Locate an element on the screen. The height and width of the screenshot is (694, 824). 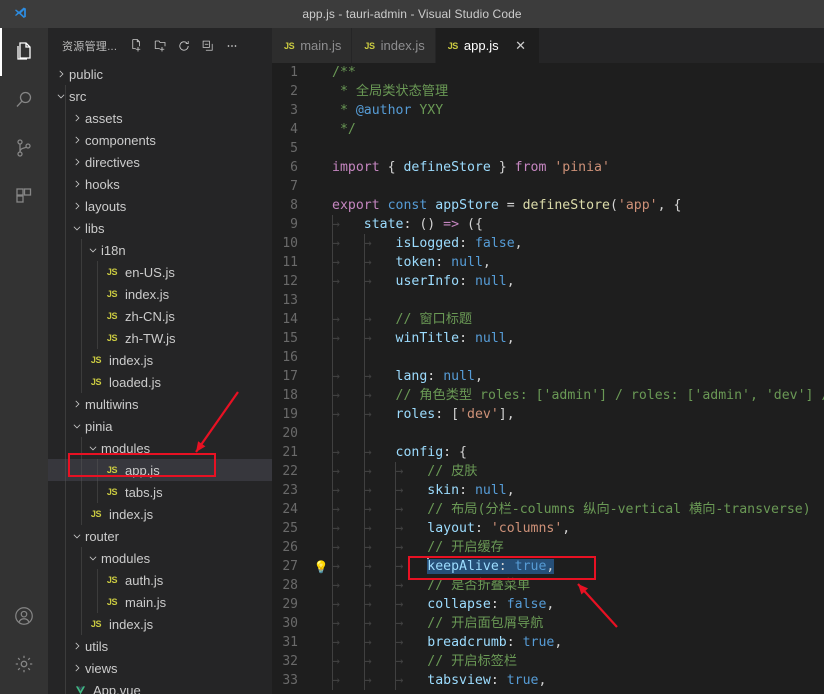
chevron-right-icon is located at coordinates (77, 404).